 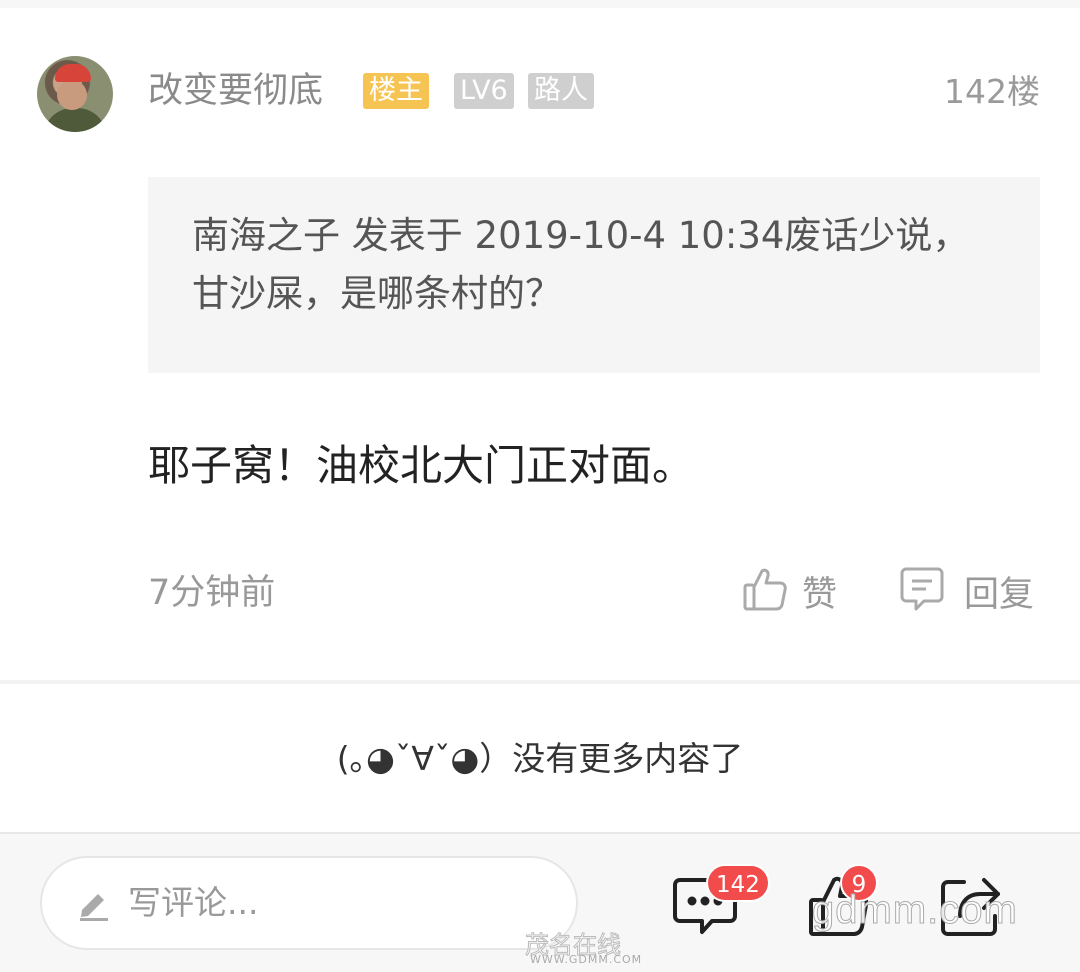 What do you see at coordinates (992, 91) in the screenshot?
I see `floor-number: 142楼` at bounding box center [992, 91].